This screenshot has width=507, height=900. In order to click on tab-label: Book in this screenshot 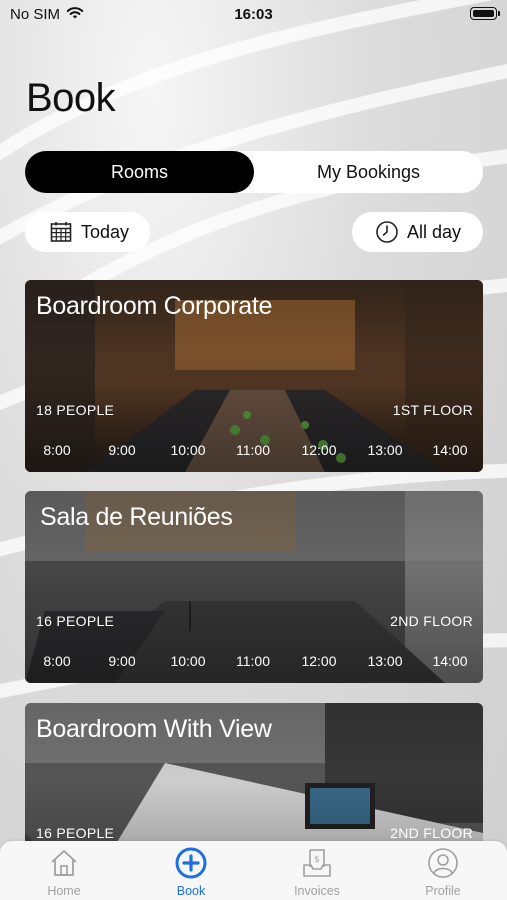, I will do `click(191, 891)`.